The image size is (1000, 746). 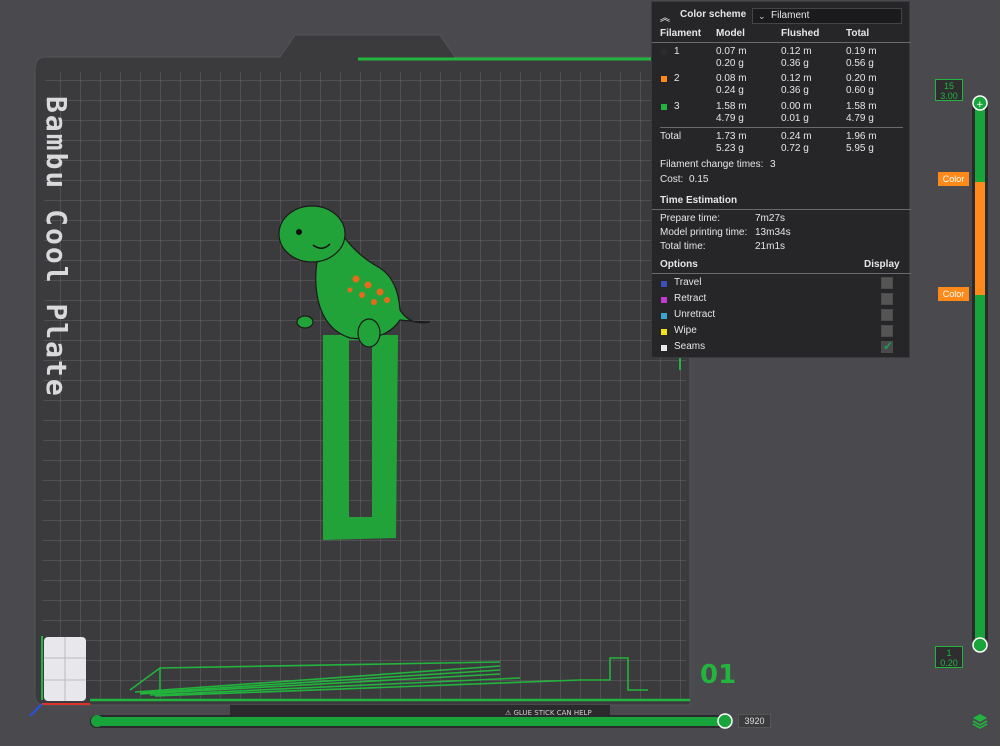 I want to click on table-cell: 0.08 m, so click(x=731, y=78).